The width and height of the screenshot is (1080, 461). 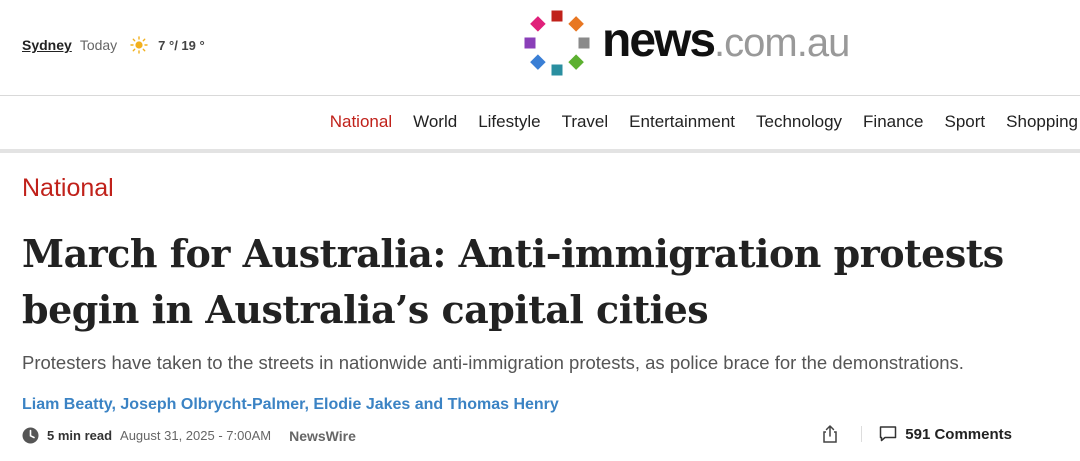 What do you see at coordinates (322, 435) in the screenshot?
I see `article-source: NewsWire` at bounding box center [322, 435].